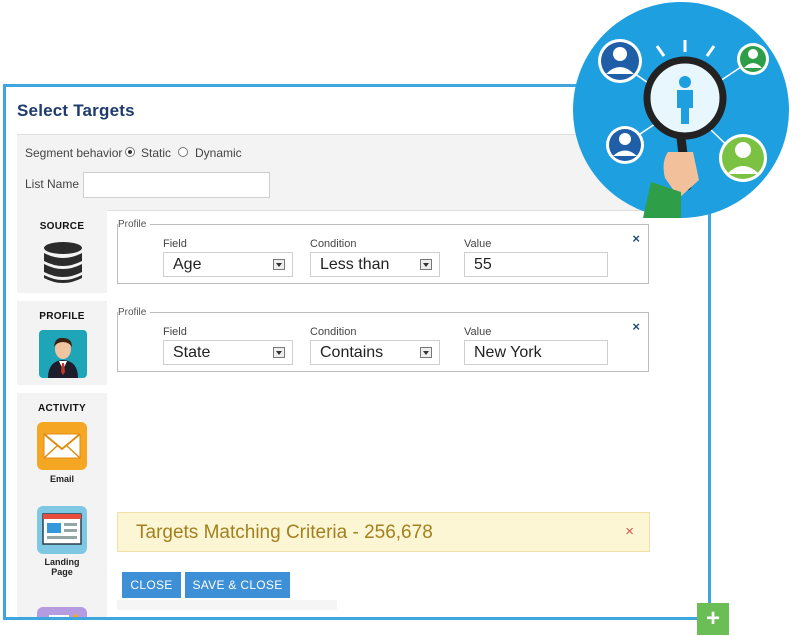 This screenshot has width=800, height=636. I want to click on person-icon, so click(63, 354).